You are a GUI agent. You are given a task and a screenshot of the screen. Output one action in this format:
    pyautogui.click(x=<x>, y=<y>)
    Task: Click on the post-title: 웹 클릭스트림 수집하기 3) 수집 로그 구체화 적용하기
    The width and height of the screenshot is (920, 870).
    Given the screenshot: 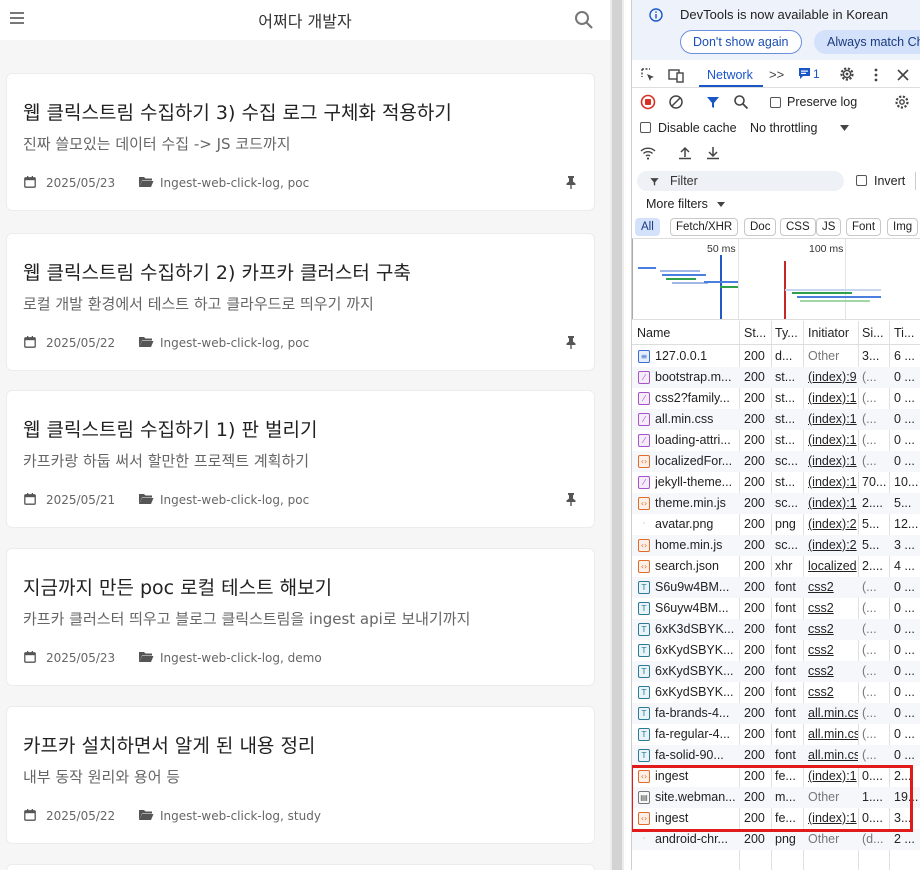 What is the action you would take?
    pyautogui.click(x=237, y=111)
    